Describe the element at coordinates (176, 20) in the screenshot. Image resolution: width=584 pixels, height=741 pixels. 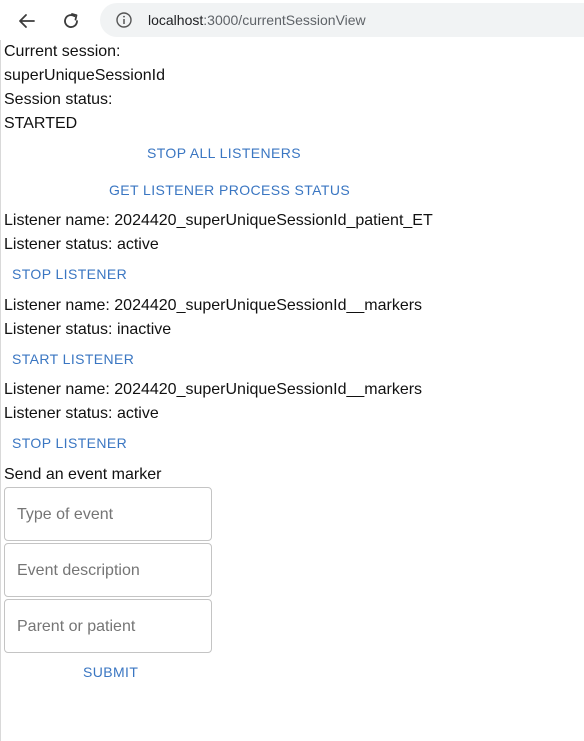
I see `url-host: localhost` at that location.